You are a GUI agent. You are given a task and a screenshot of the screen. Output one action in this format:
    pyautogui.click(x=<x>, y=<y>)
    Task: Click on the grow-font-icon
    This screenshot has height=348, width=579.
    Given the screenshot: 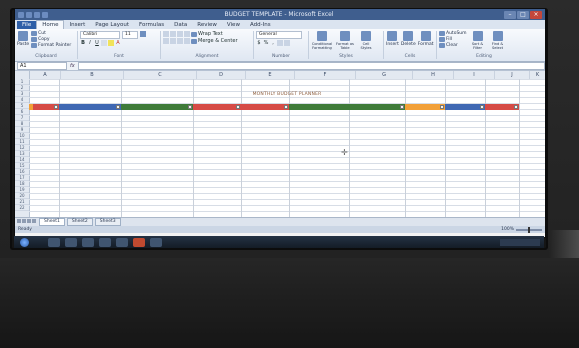 What is the action you would take?
    pyautogui.click(x=143, y=34)
    